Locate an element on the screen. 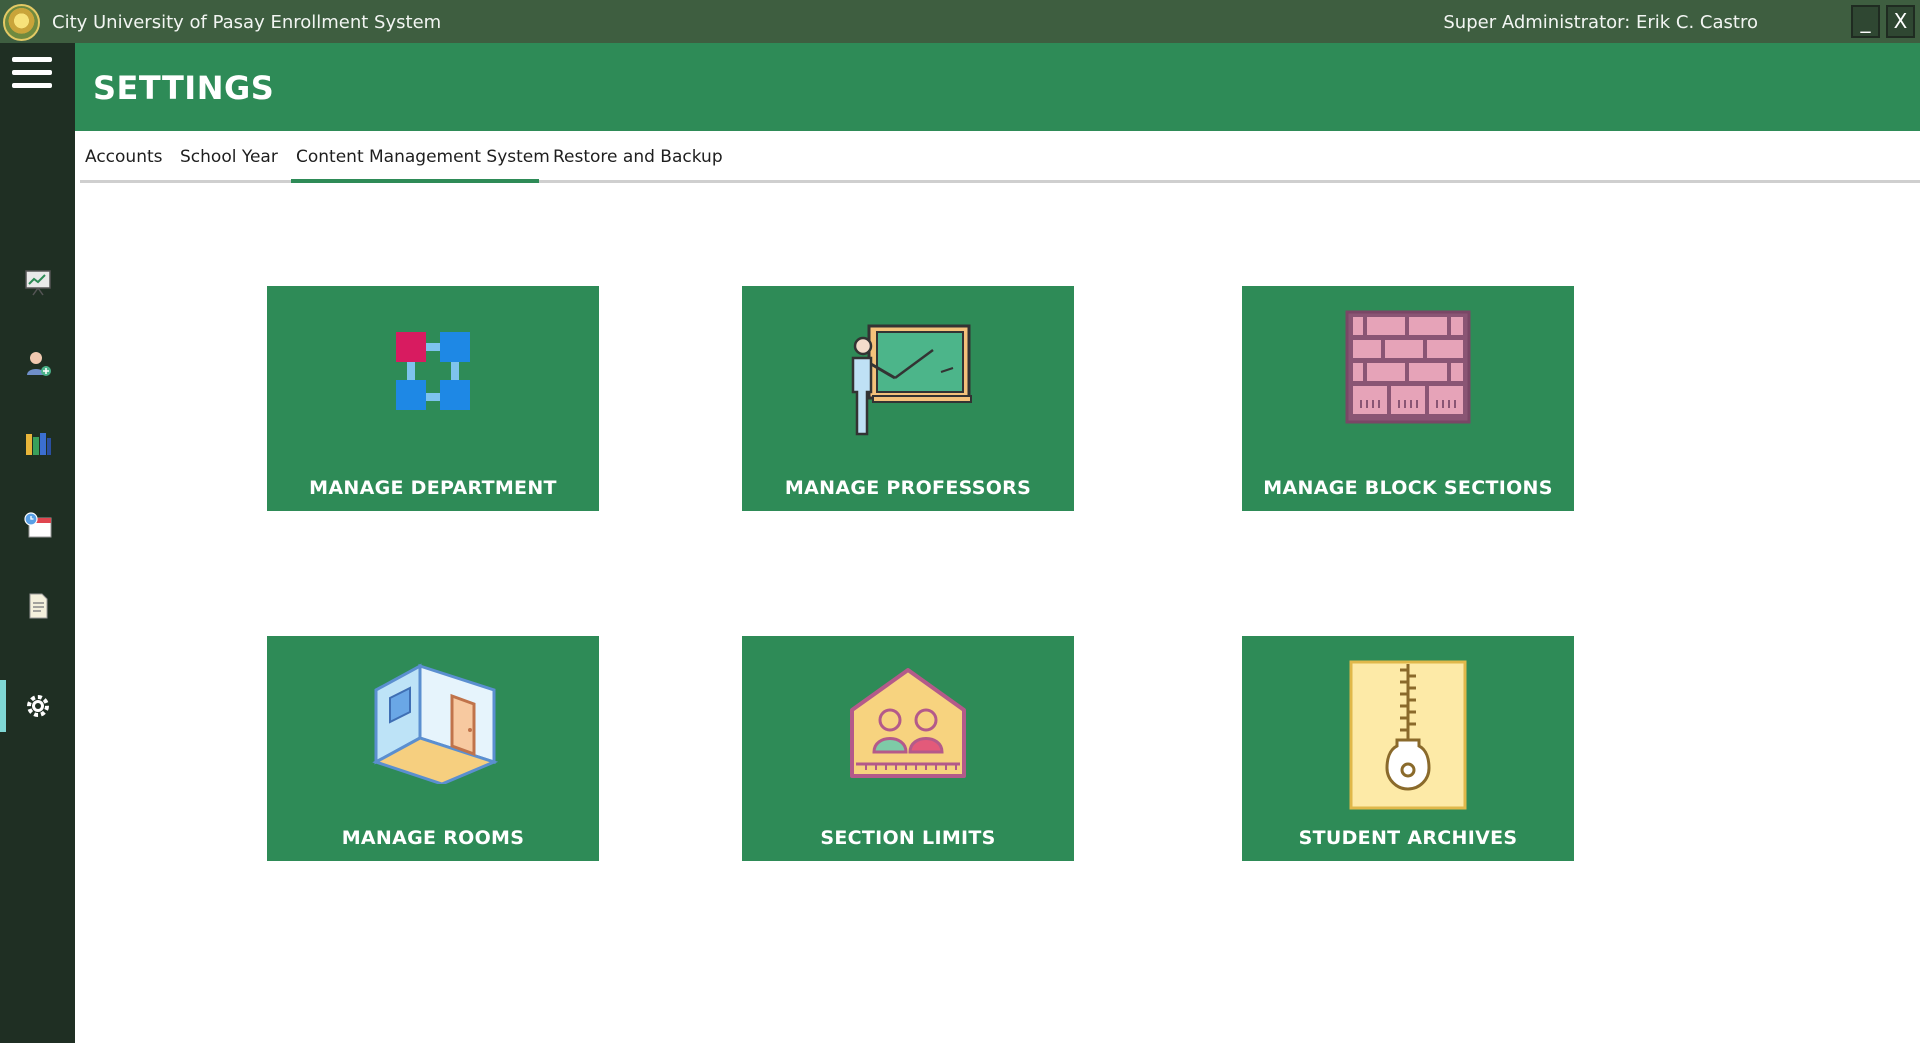 This screenshot has width=1920, height=1043. page-header: SETTINGS is located at coordinates (997, 87).